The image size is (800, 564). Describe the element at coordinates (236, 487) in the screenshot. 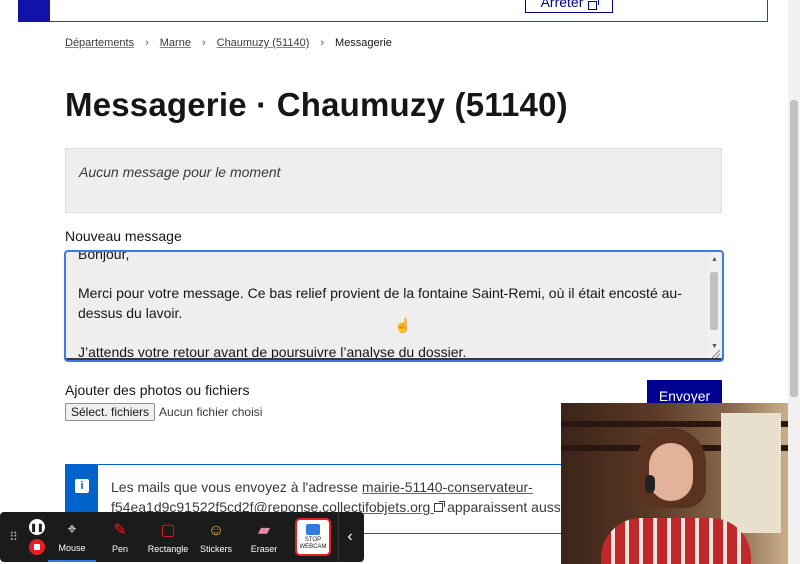

I see `info-text-before: Les mails que vous envoyez à l'adresse` at that location.